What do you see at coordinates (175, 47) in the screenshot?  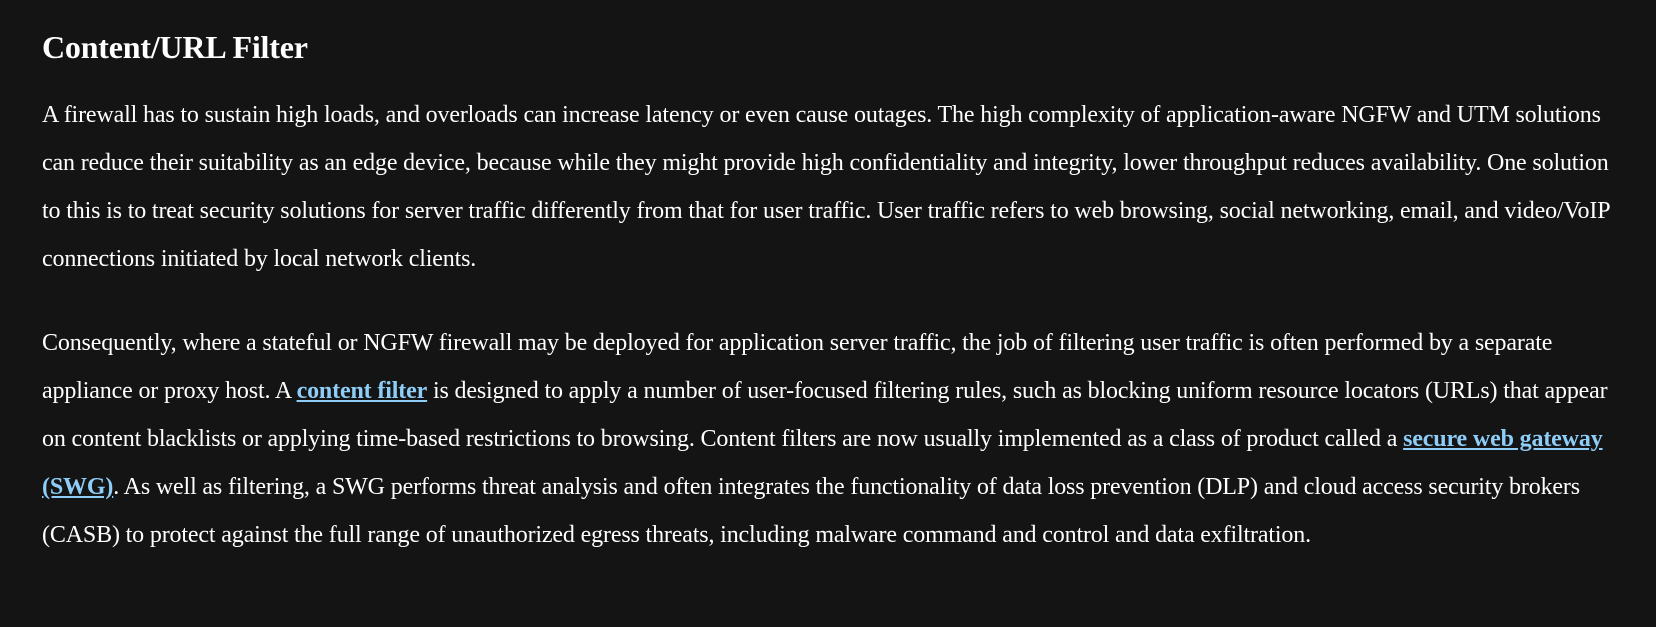 I see `page-title: Content/URL Filter` at bounding box center [175, 47].